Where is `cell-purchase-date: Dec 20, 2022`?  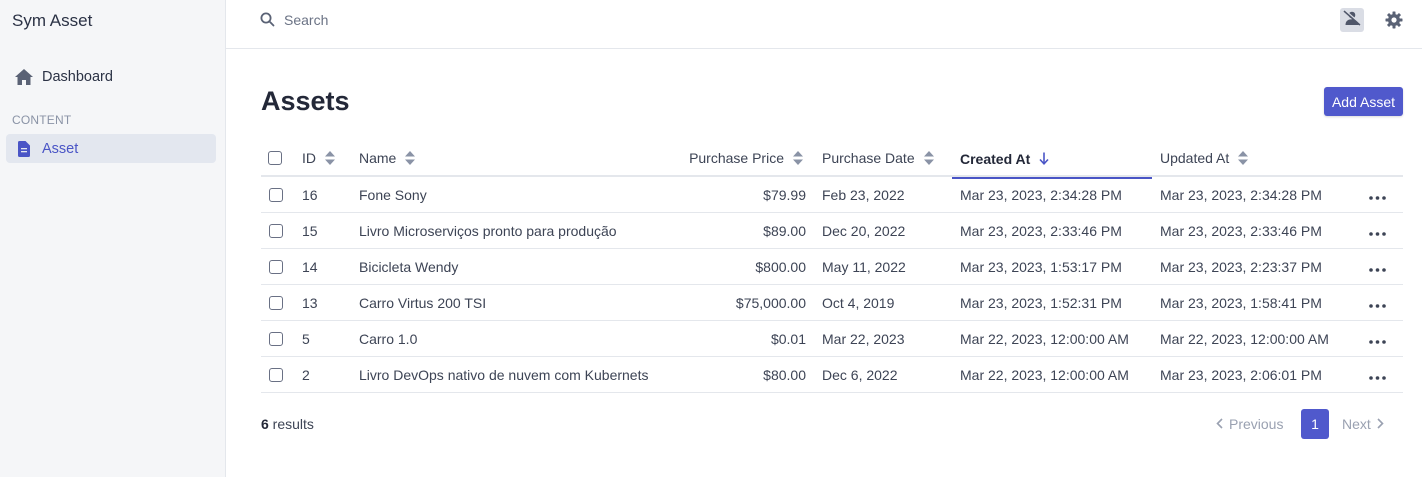 cell-purchase-date: Dec 20, 2022 is located at coordinates (864, 231).